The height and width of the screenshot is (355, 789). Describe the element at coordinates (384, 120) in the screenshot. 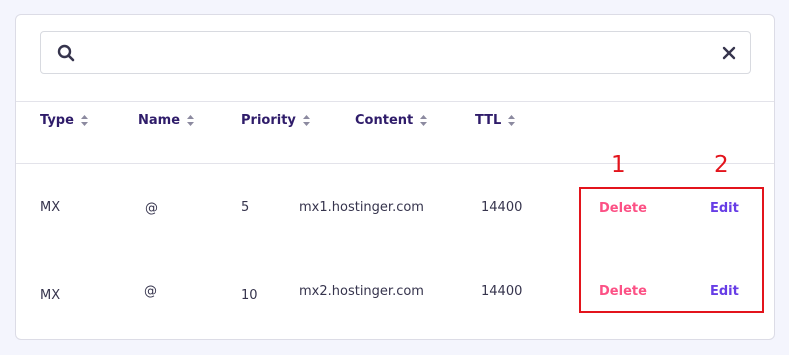

I see `column-header-label: Content` at that location.